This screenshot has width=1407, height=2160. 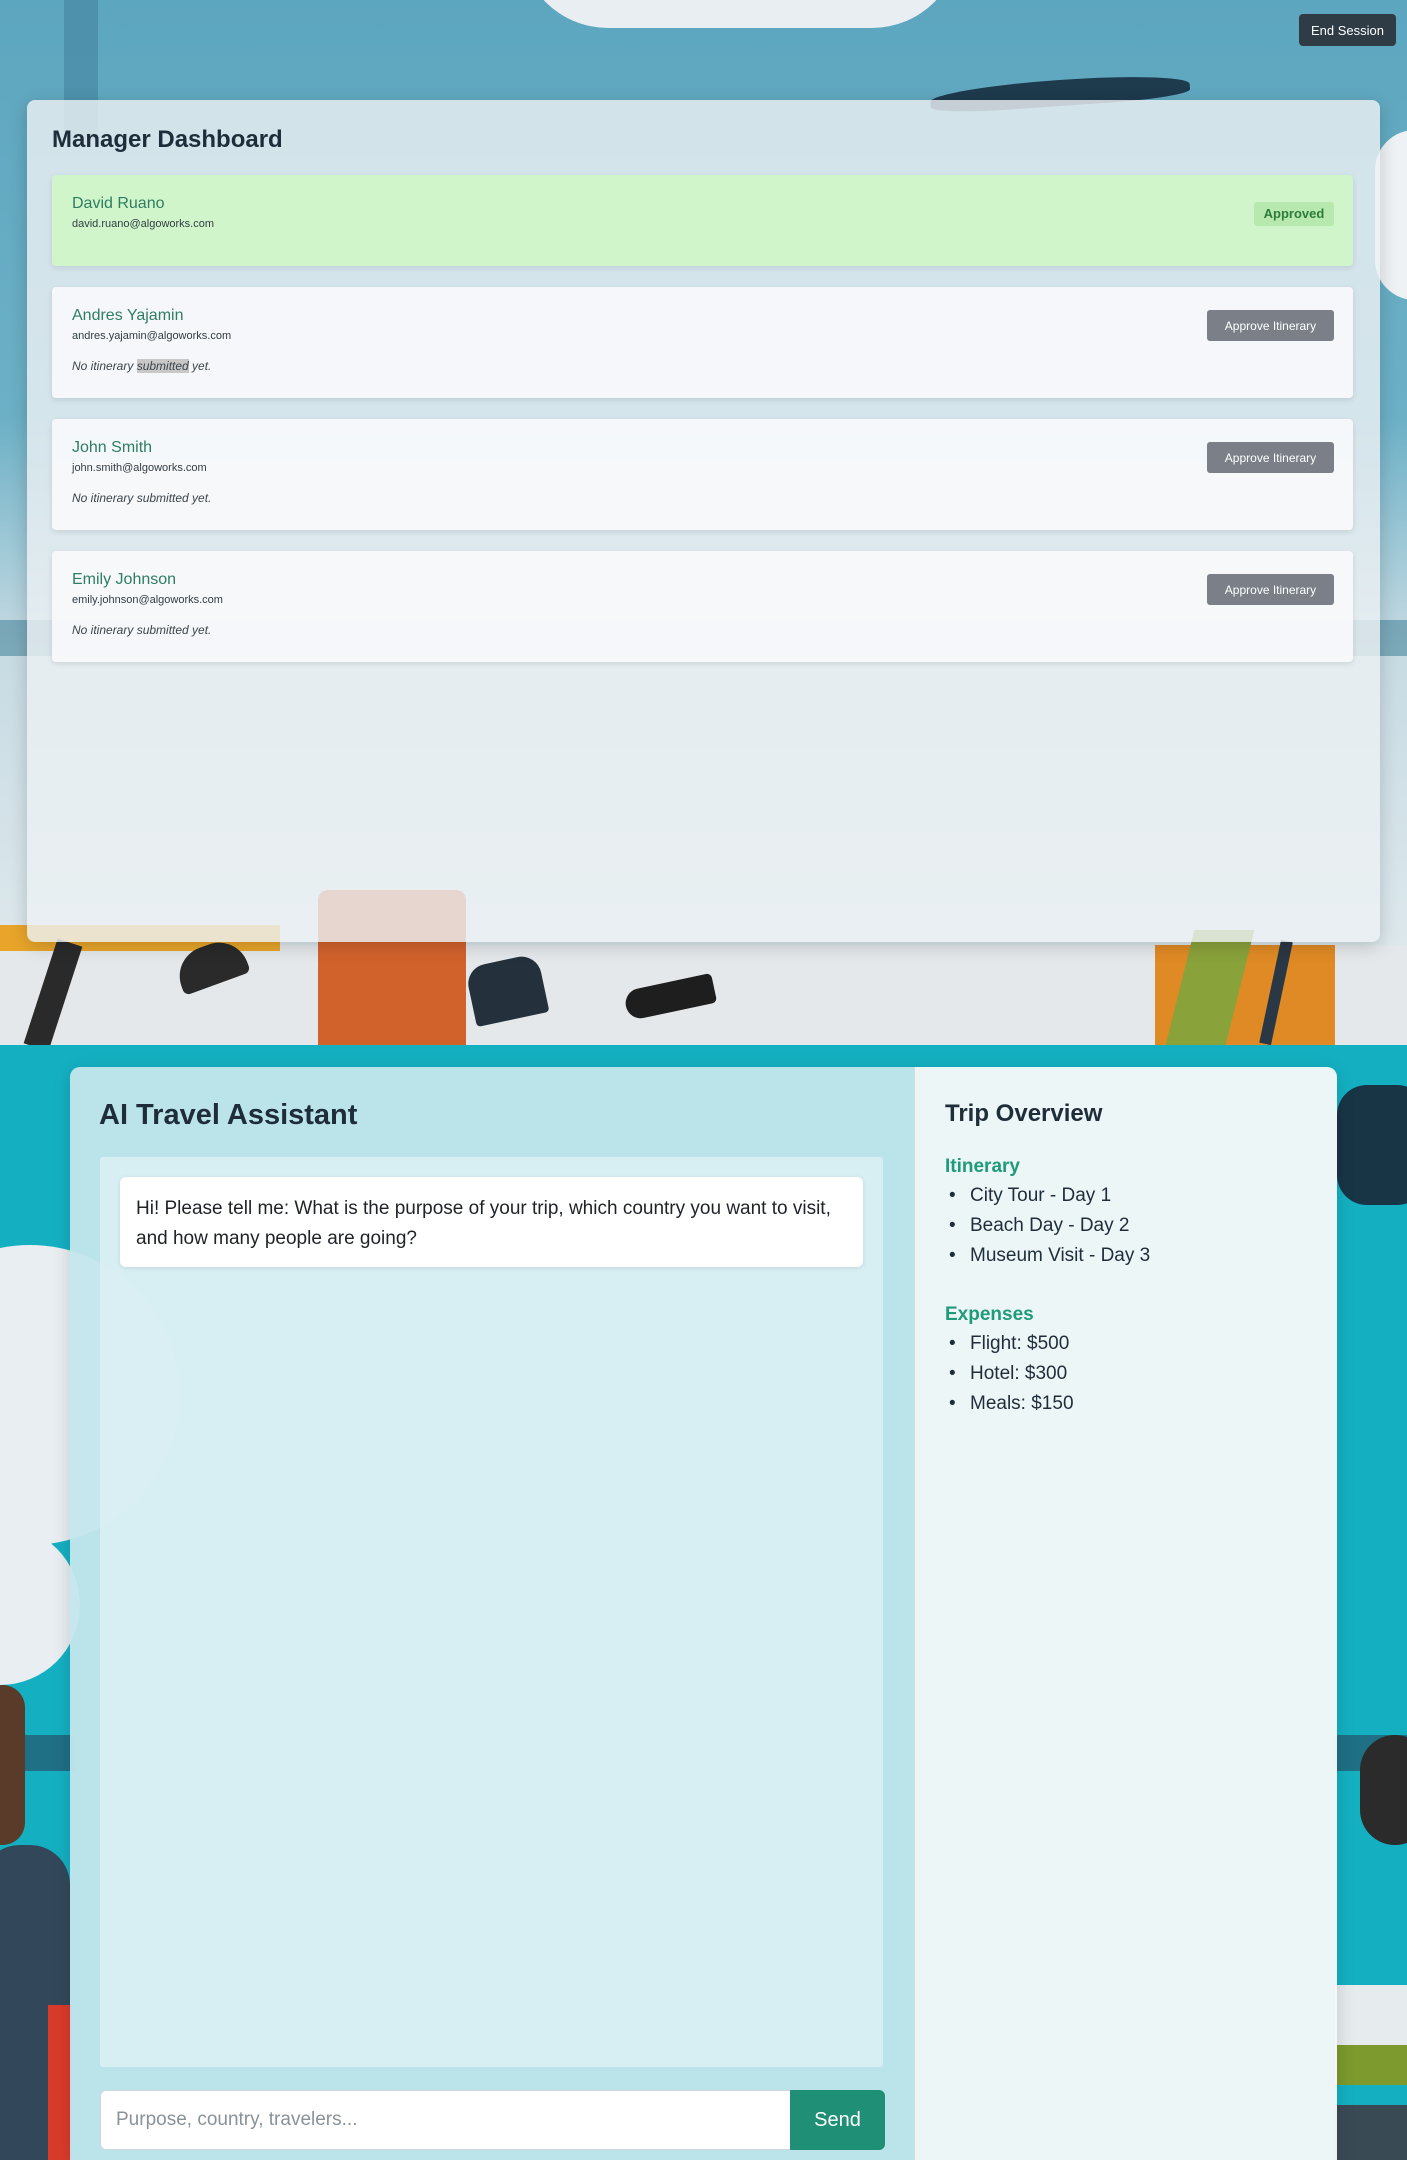 What do you see at coordinates (112, 447) in the screenshot?
I see `employee-name: John Smith` at bounding box center [112, 447].